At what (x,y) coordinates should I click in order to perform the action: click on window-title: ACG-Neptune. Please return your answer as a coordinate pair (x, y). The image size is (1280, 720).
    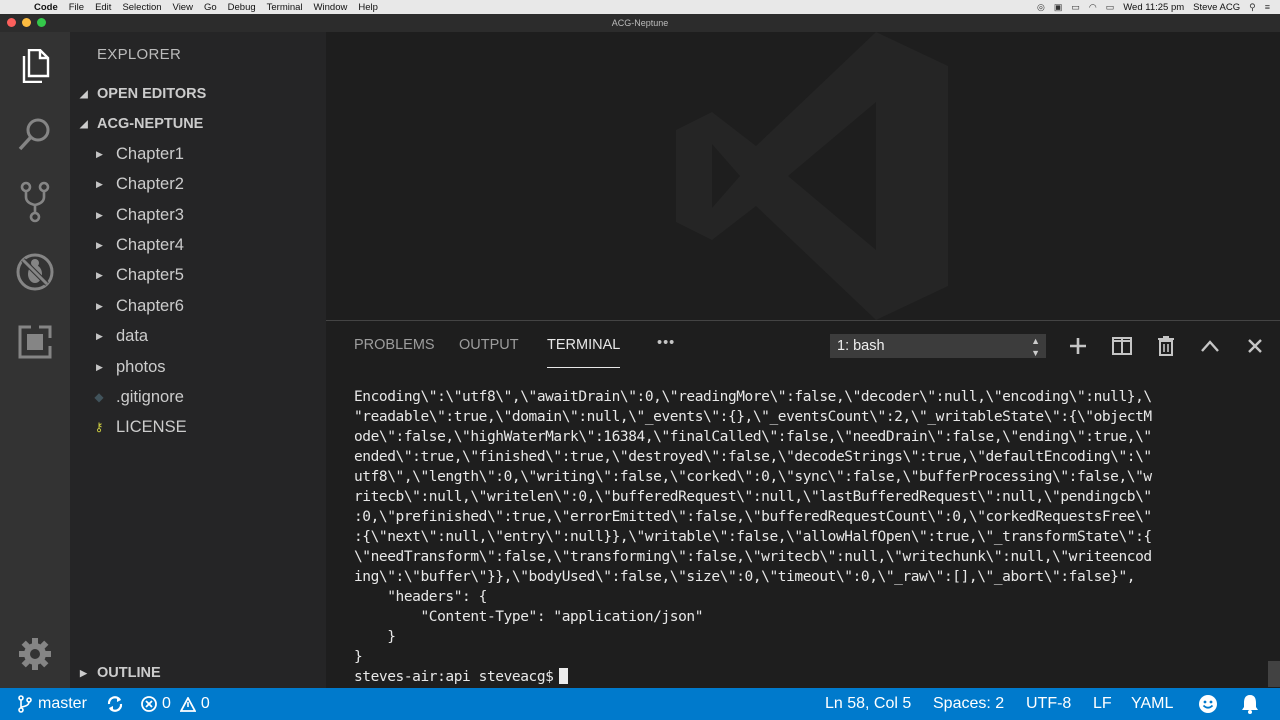
    Looking at the image, I should click on (640, 23).